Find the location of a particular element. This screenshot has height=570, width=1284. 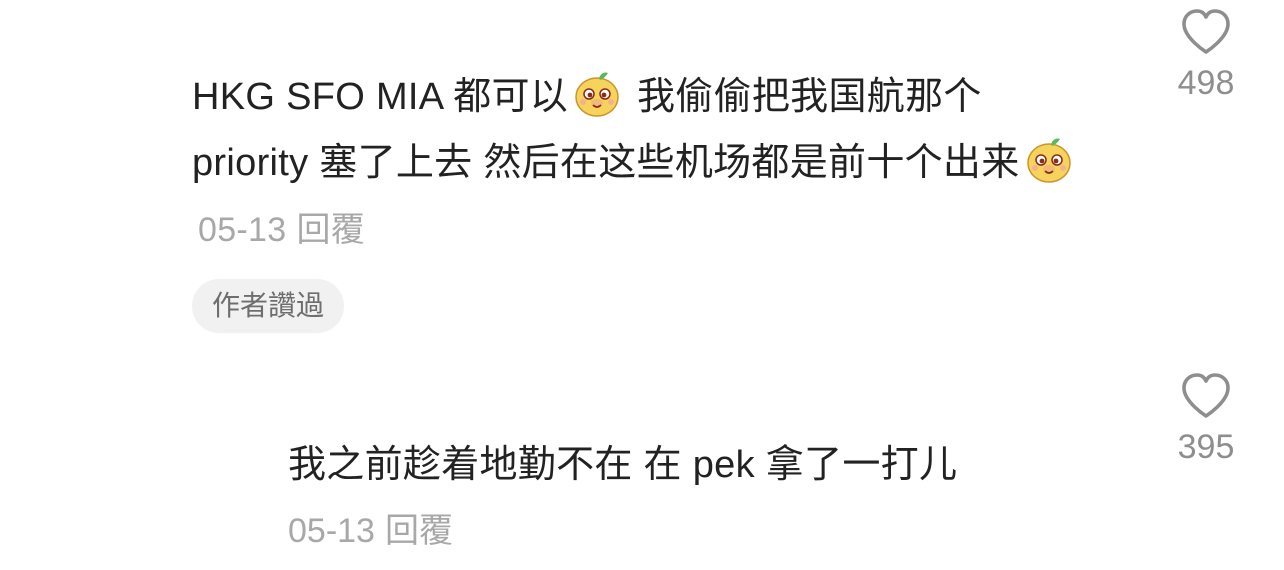

comment-2-date: 05-13 is located at coordinates (331, 531).